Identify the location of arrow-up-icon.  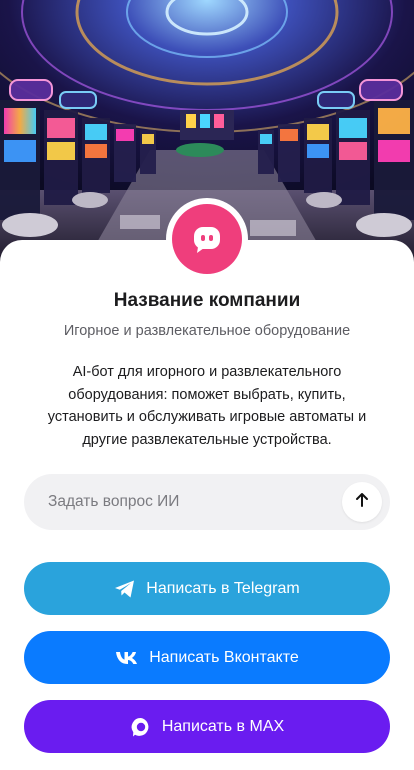
(362, 502).